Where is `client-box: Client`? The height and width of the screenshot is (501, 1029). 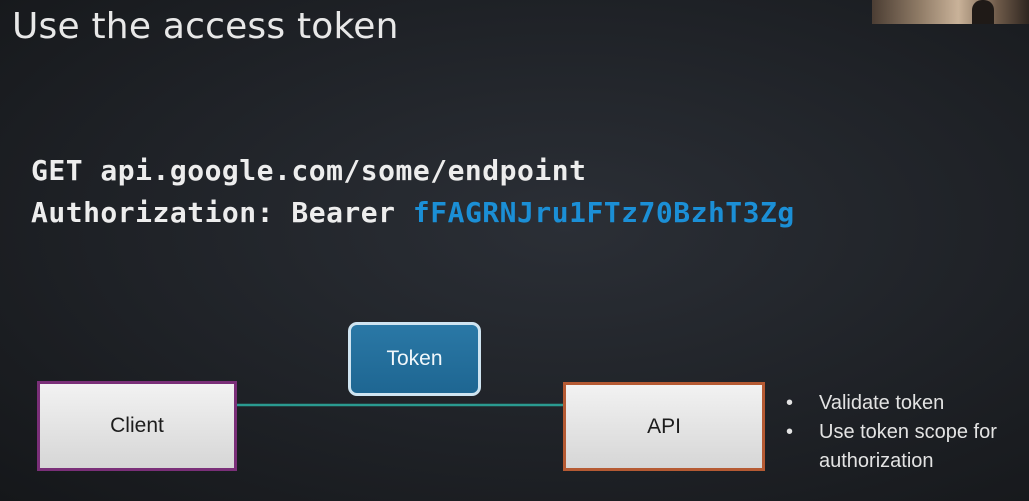 client-box: Client is located at coordinates (137, 426).